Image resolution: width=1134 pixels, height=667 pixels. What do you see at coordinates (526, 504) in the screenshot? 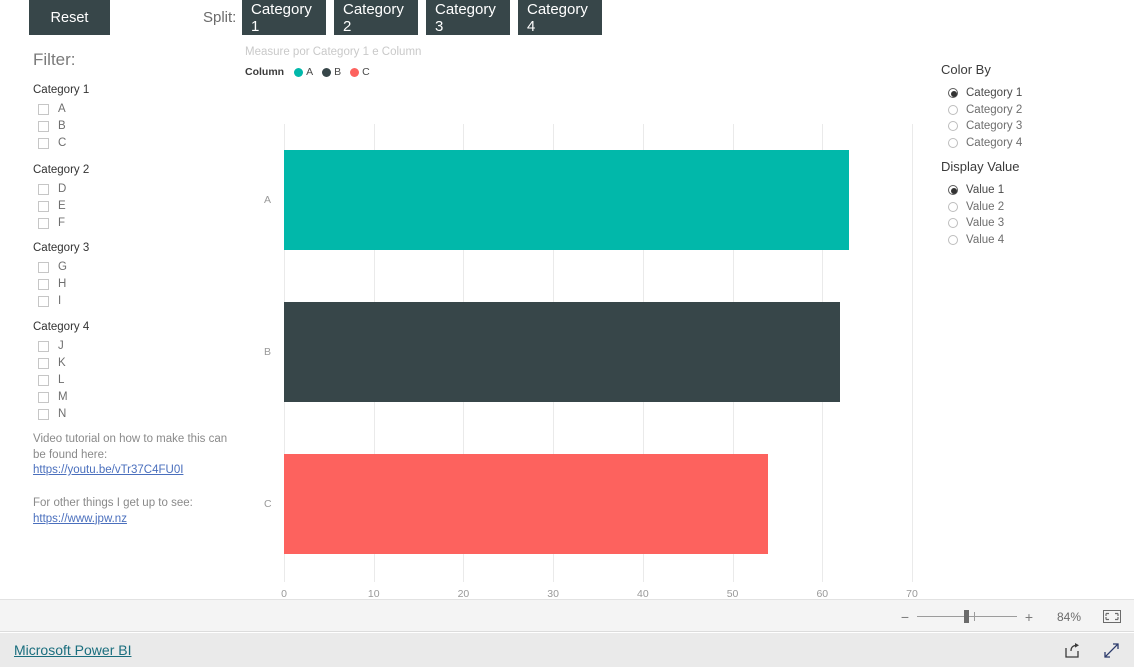
I see `chart-bar-c` at bounding box center [526, 504].